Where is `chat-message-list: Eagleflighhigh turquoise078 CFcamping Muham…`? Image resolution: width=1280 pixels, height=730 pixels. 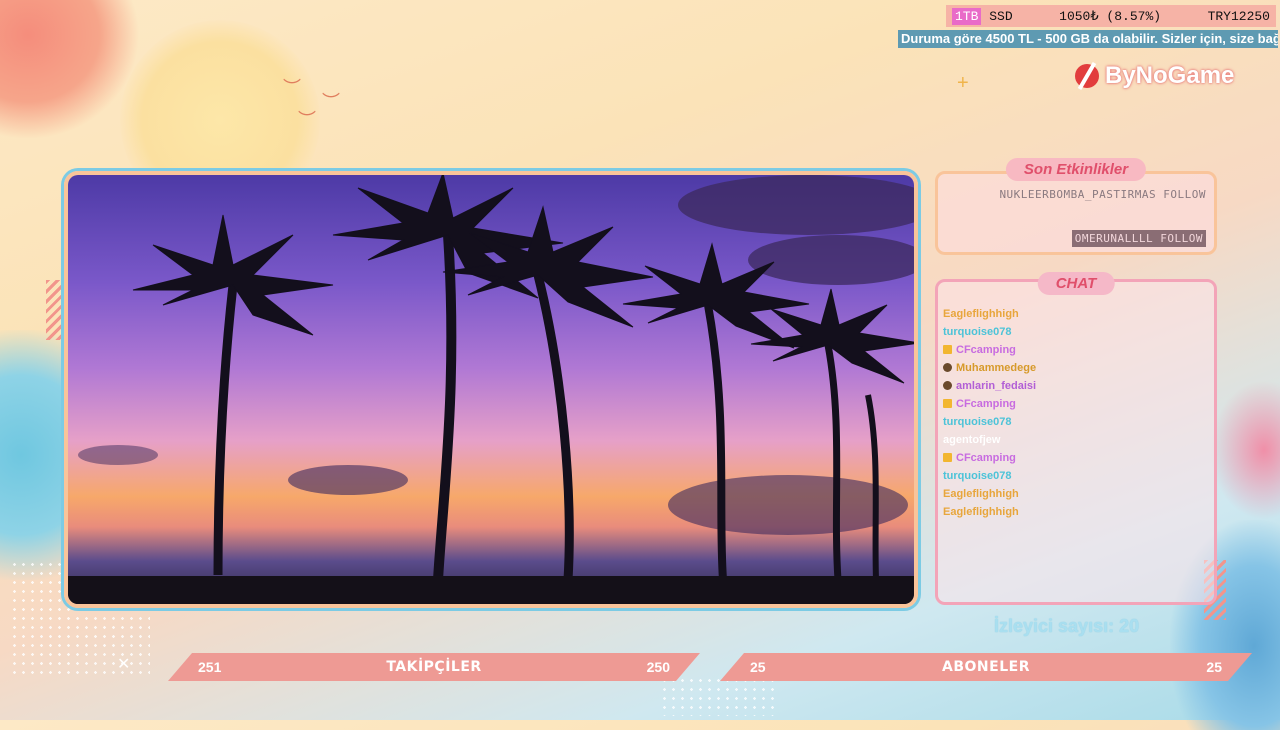
chat-message-list: Eagleflighhigh turquoise078 CFcamping Muham… is located at coordinates (1075, 416).